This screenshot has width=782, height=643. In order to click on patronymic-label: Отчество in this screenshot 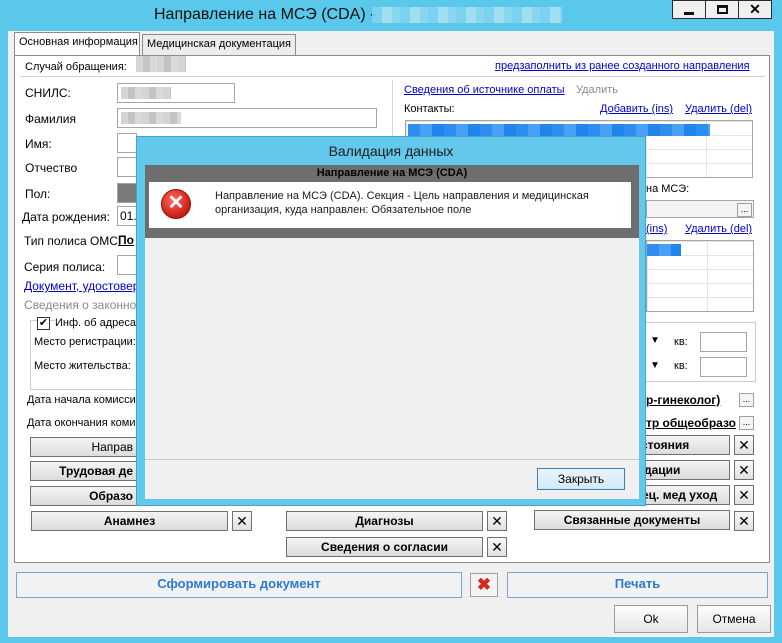, I will do `click(51, 168)`.